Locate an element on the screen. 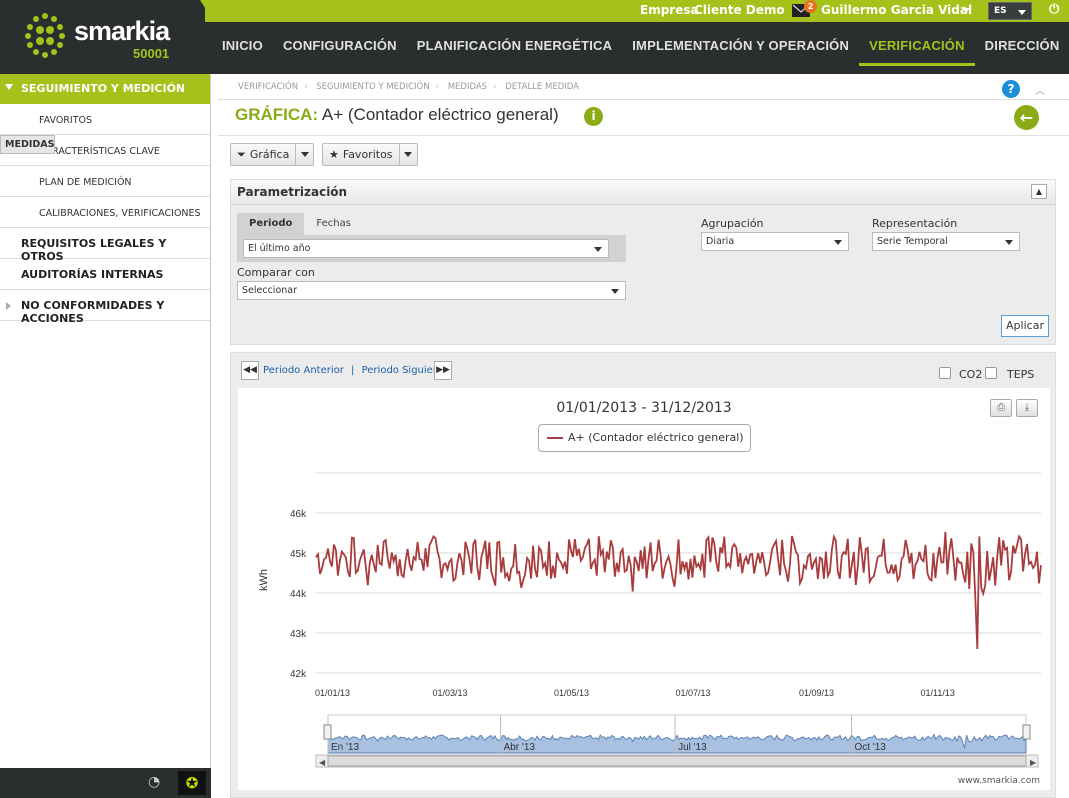 This screenshot has width=1069, height=798. co2-label: CO2 is located at coordinates (971, 374).